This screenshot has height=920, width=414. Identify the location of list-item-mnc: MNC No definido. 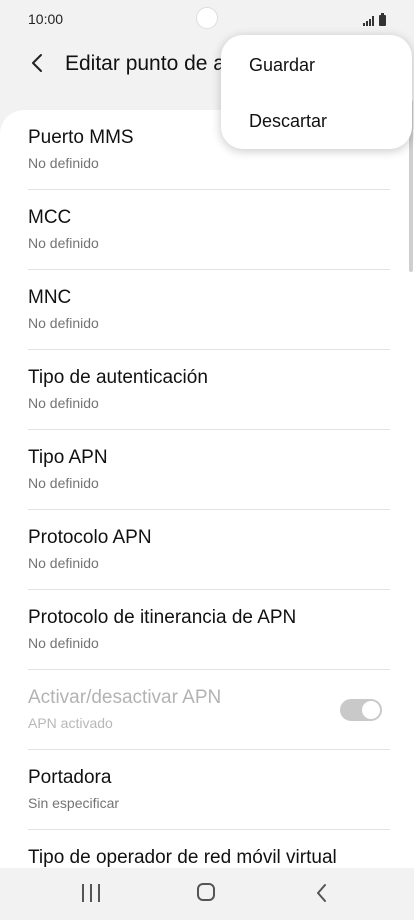
(209, 310).